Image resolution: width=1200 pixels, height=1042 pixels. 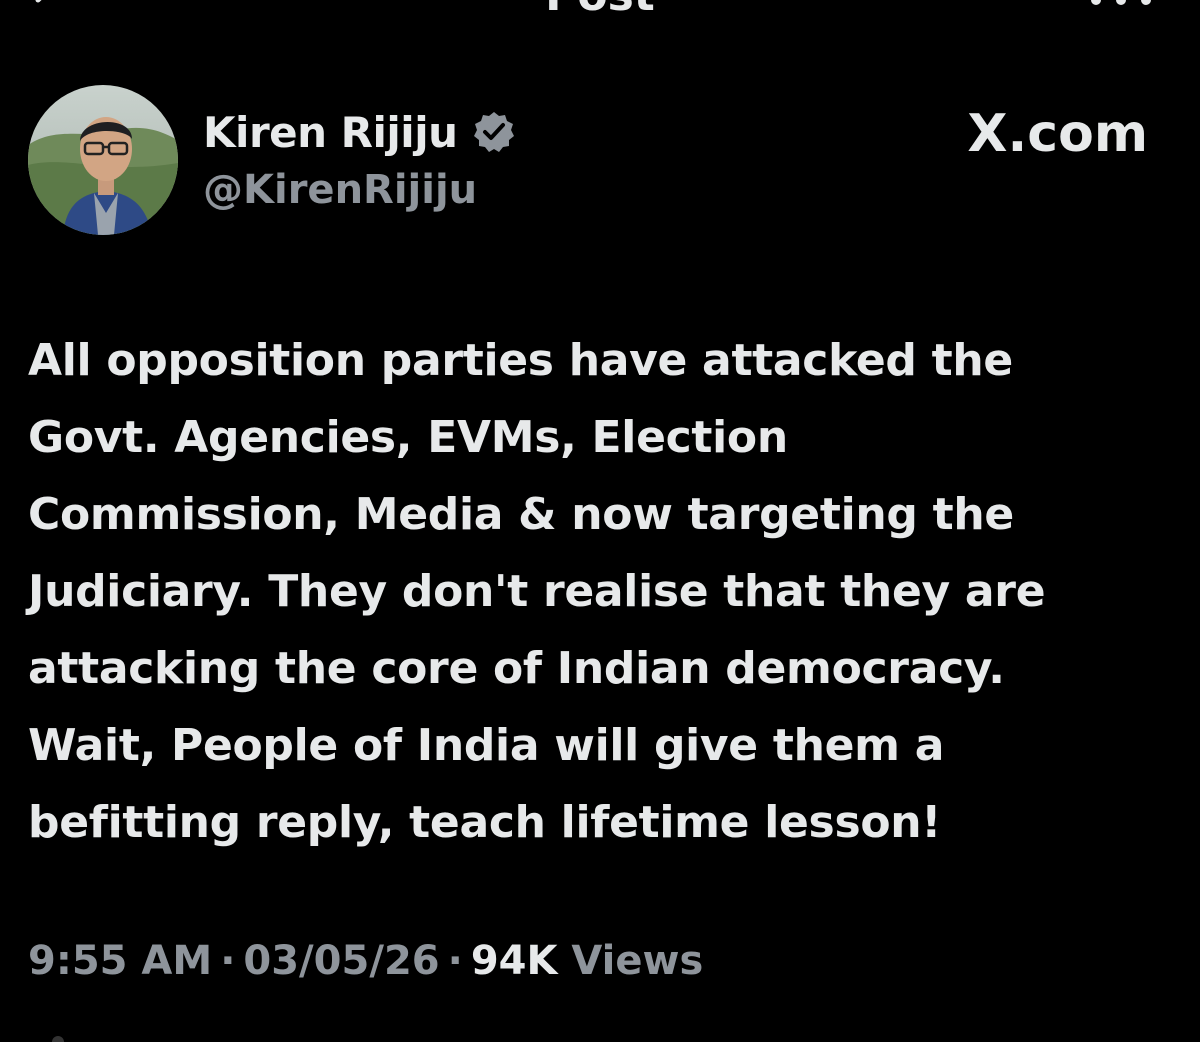 I want to click on author-handle: @KirenRijiju, so click(x=340, y=190).